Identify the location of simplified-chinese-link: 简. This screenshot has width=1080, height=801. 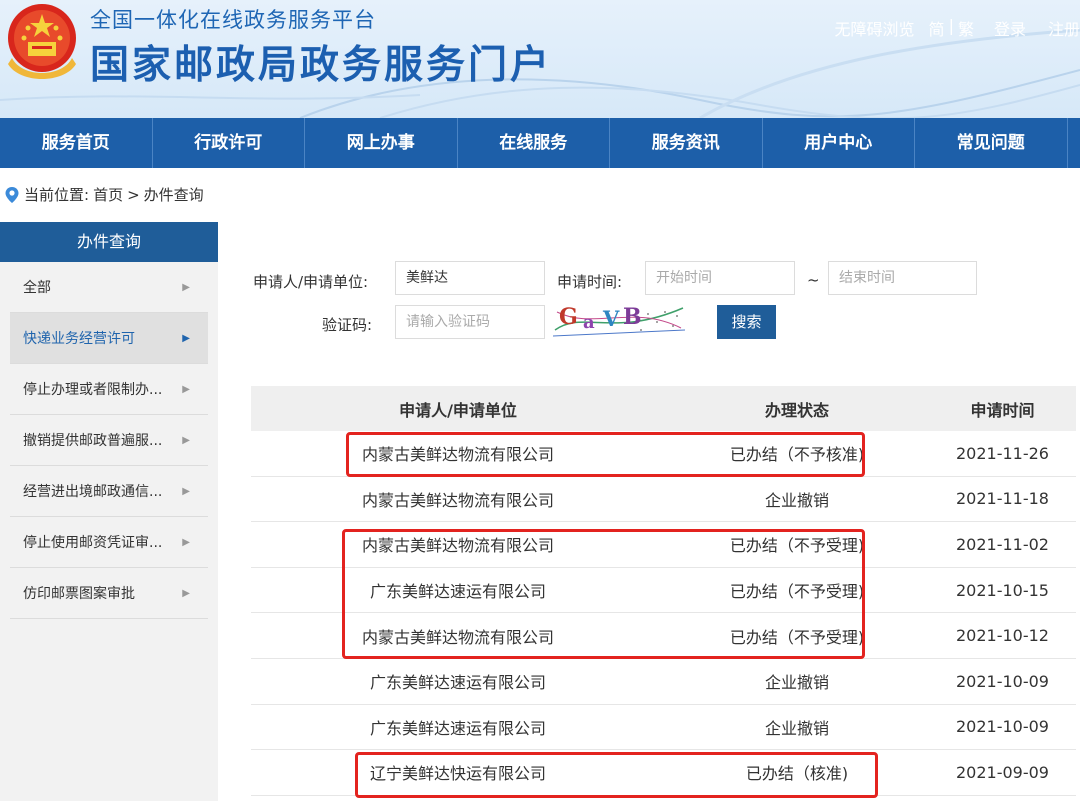
(937, 28).